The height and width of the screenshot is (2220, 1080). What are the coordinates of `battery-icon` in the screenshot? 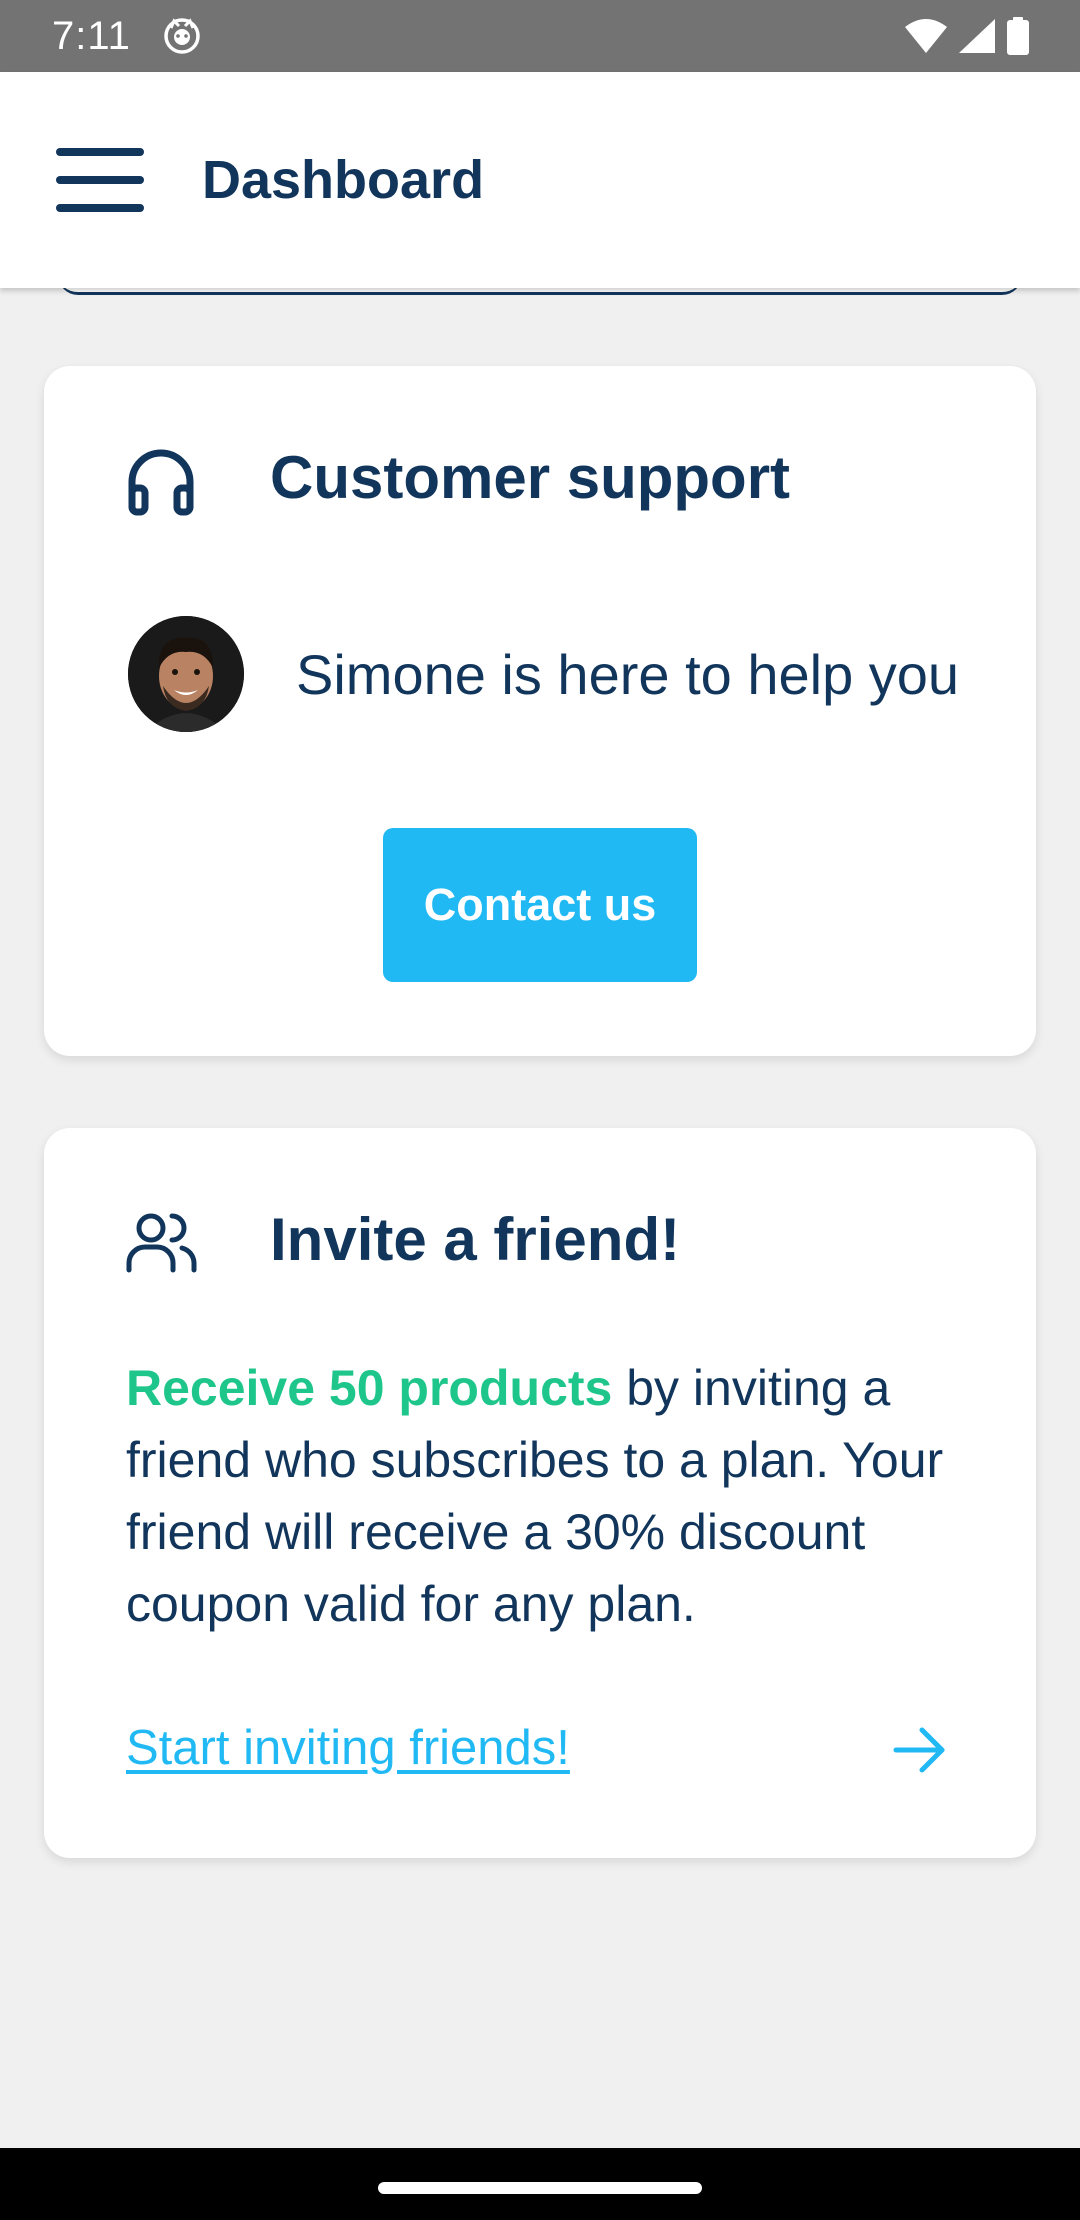 It's located at (1018, 36).